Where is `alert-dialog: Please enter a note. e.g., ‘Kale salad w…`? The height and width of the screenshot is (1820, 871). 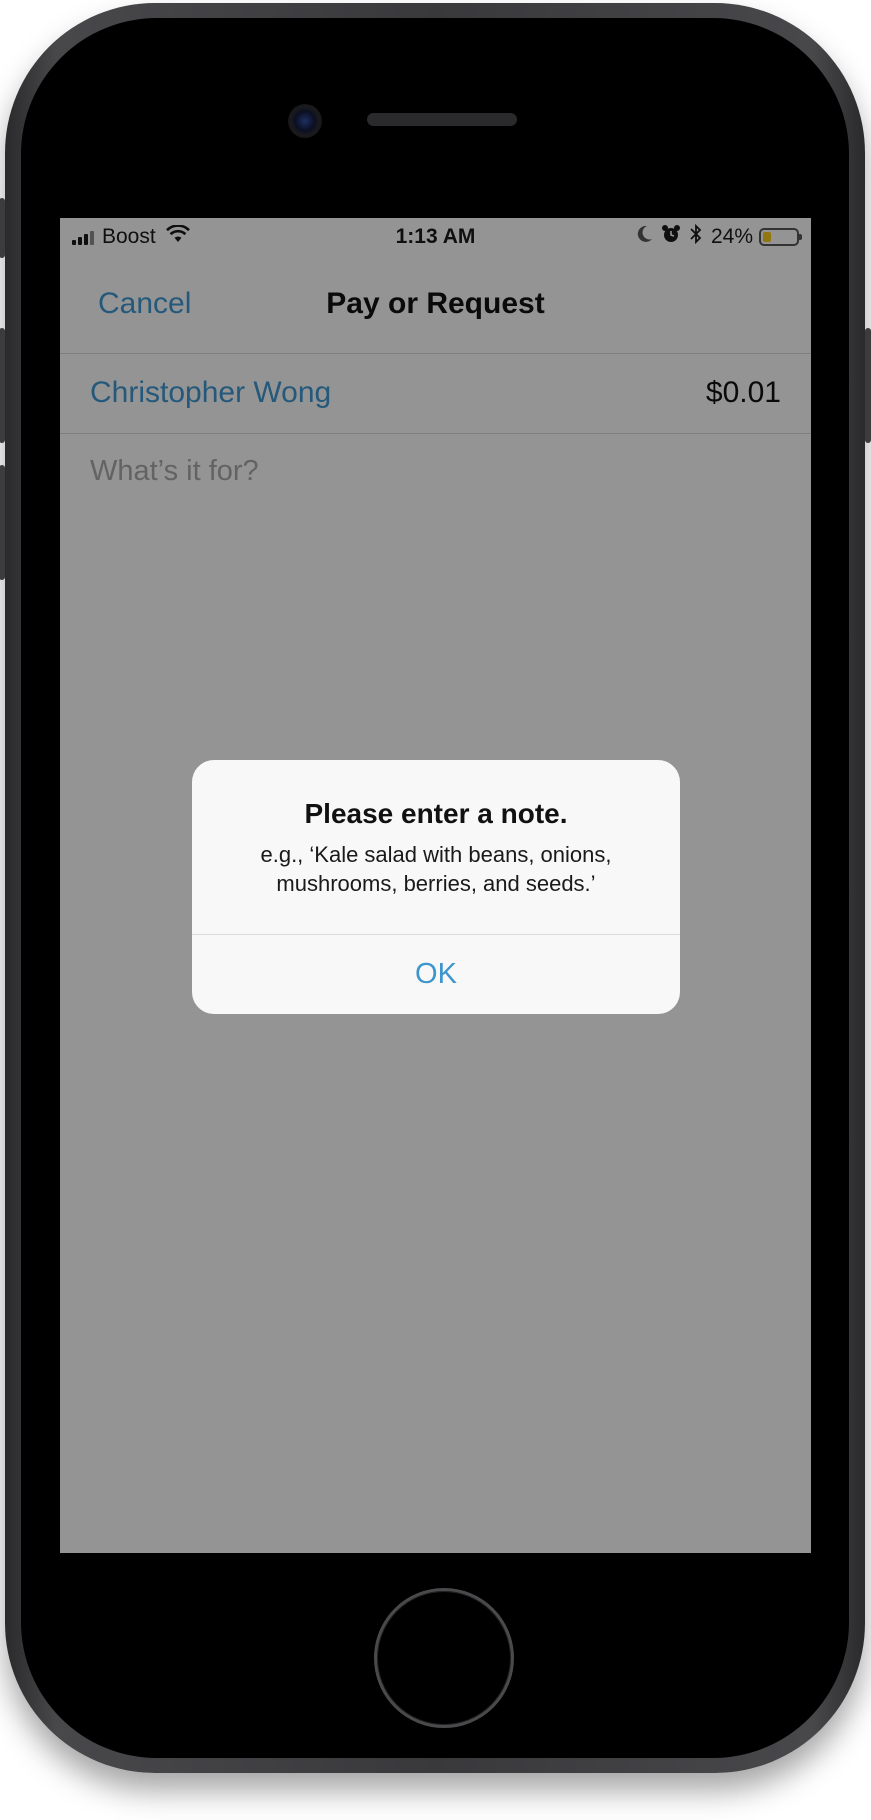
alert-dialog: Please enter a note. e.g., ‘Kale salad w… is located at coordinates (436, 887).